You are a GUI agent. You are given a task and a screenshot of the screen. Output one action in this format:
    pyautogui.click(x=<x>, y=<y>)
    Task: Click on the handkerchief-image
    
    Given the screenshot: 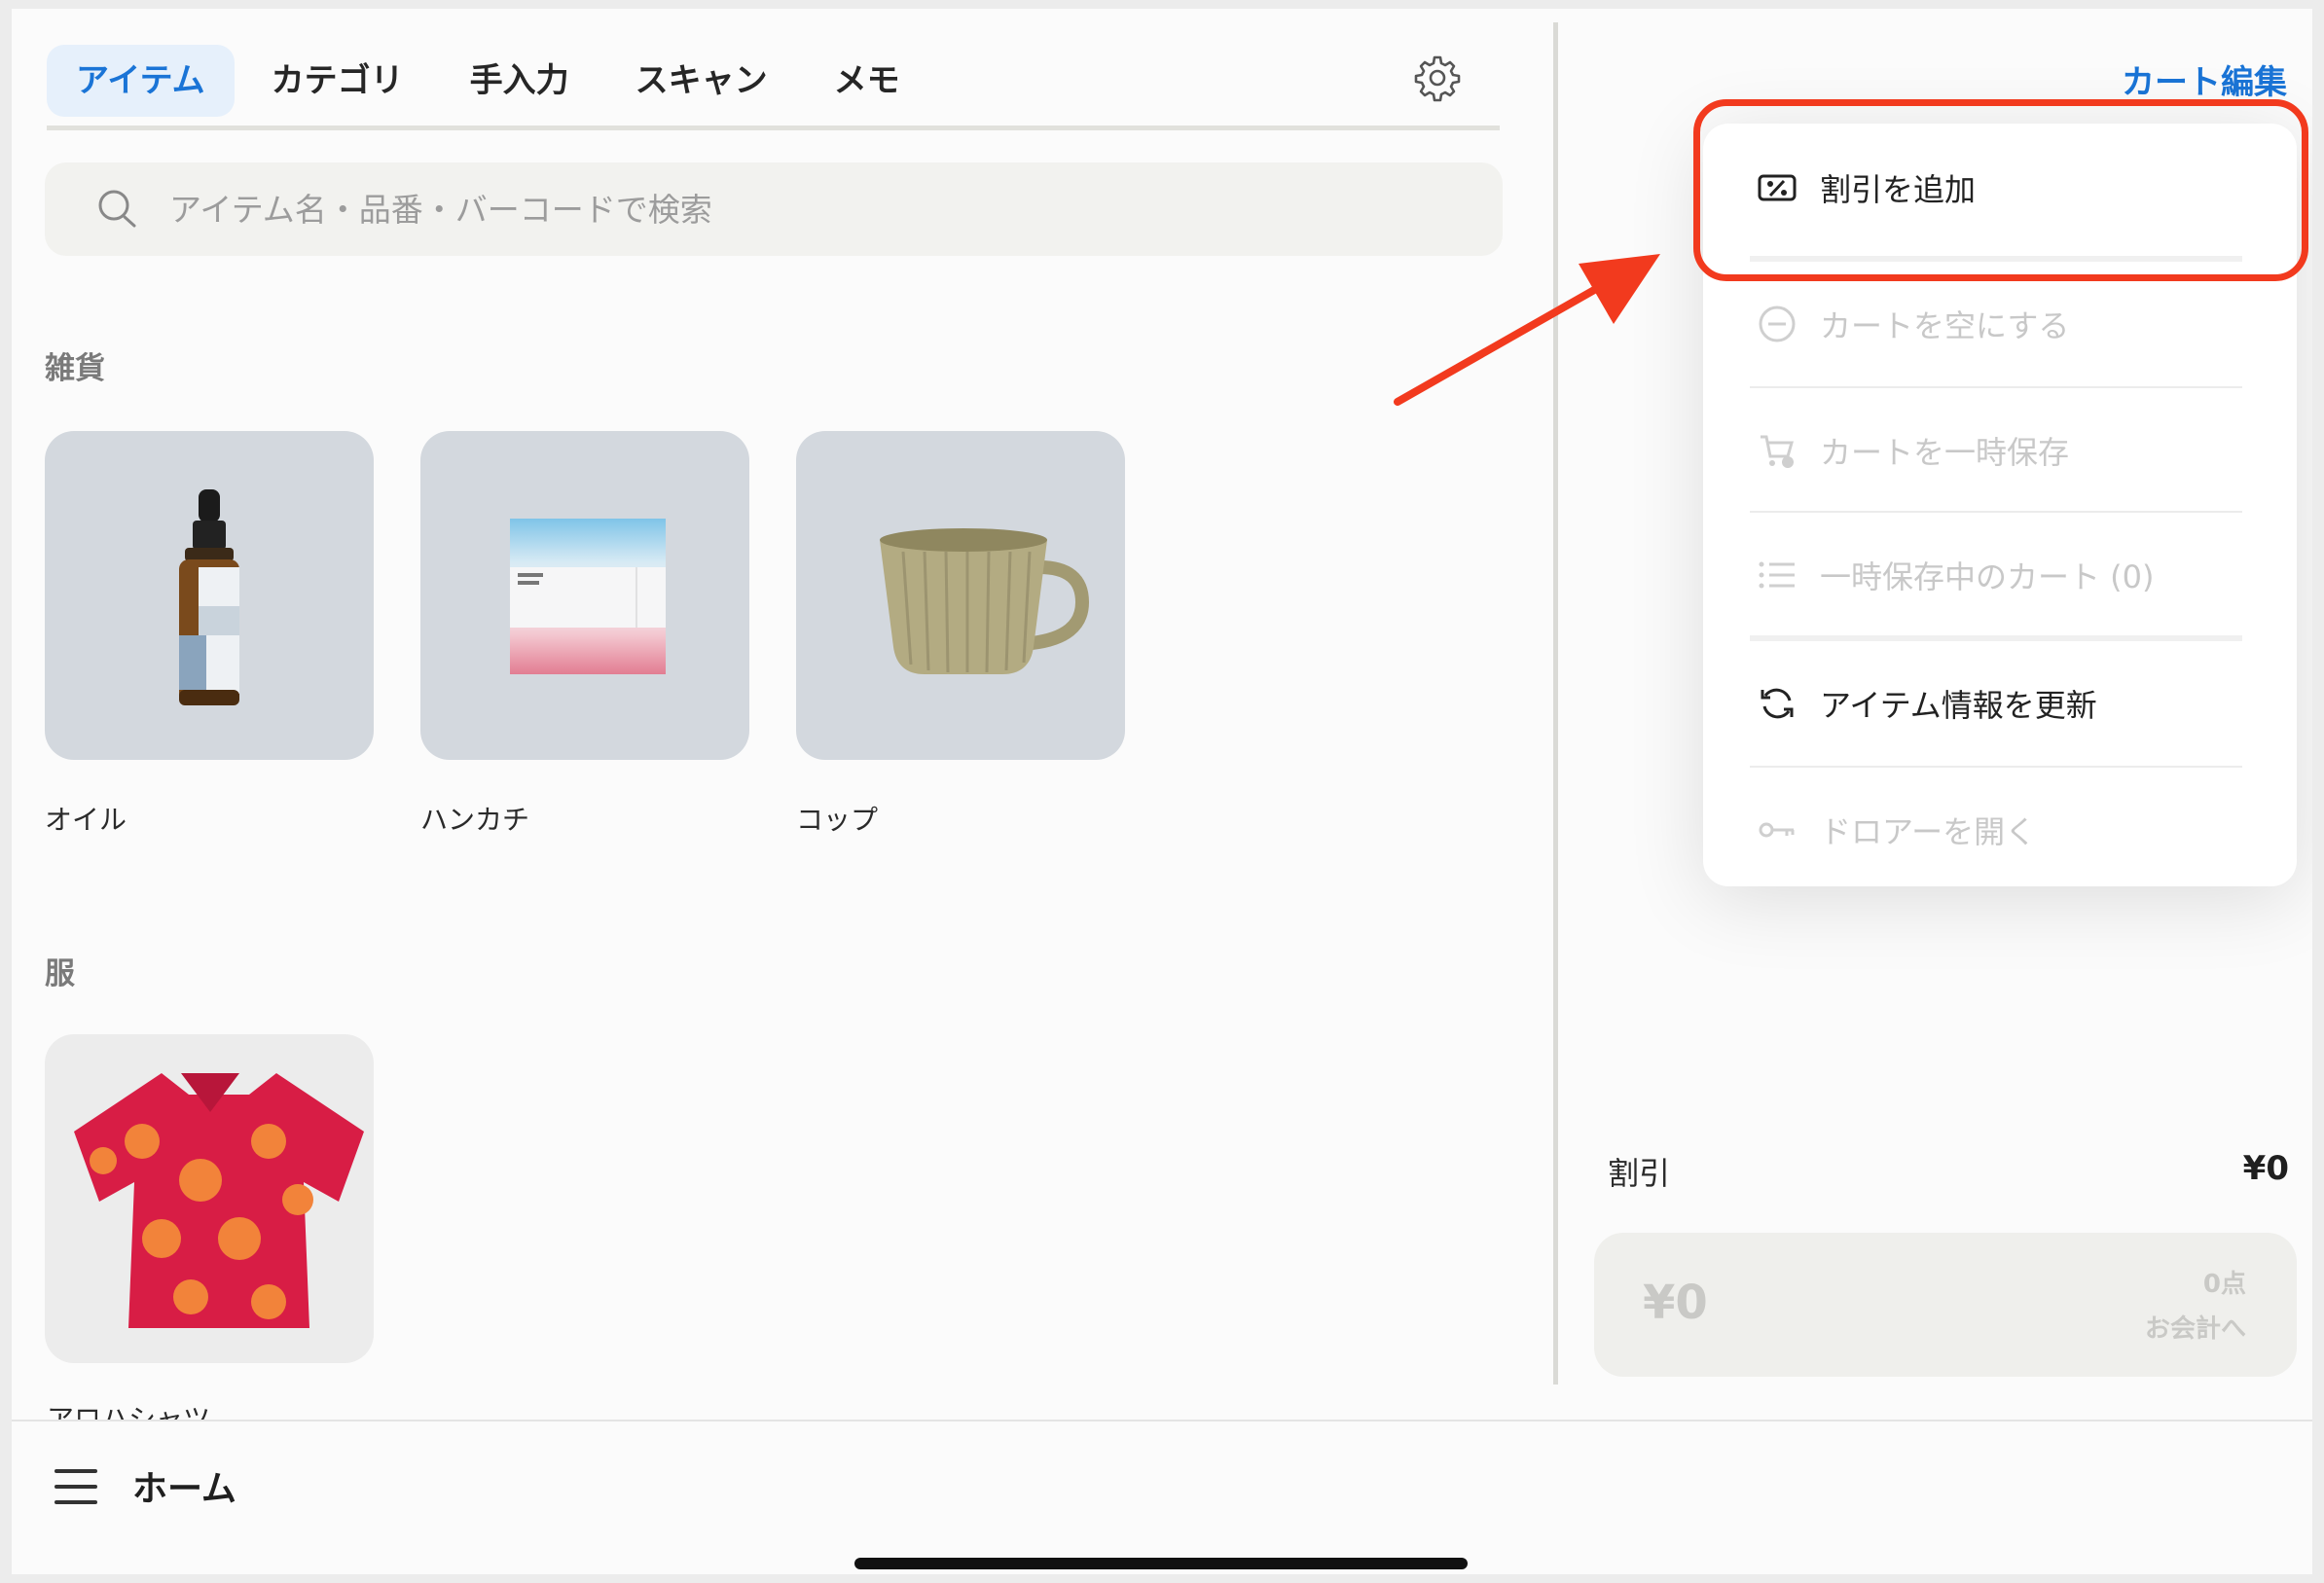 What is the action you would take?
    pyautogui.click(x=588, y=596)
    